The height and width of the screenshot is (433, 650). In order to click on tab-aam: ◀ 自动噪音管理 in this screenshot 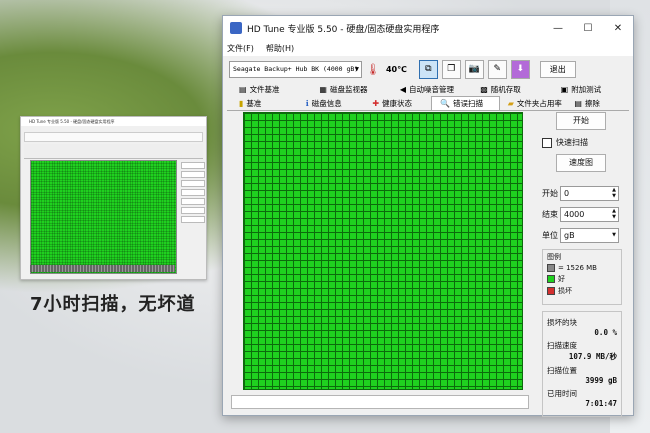, I will do `click(432, 89)`.